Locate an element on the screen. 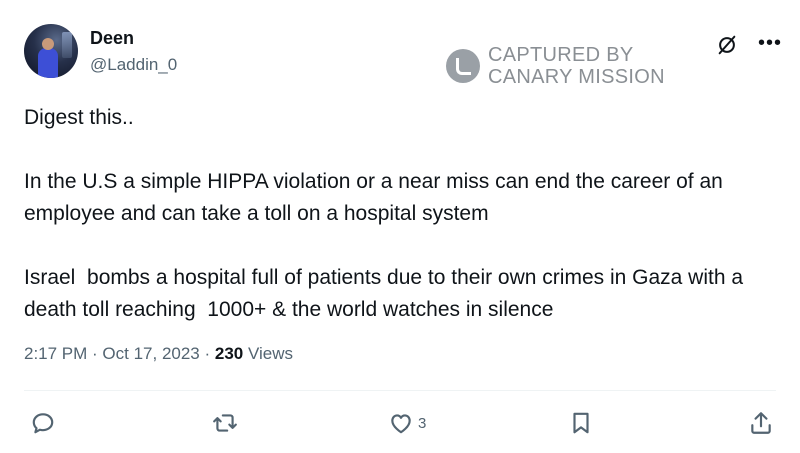 Image resolution: width=800 pixels, height=453 pixels. bookmark-icon is located at coordinates (581, 423).